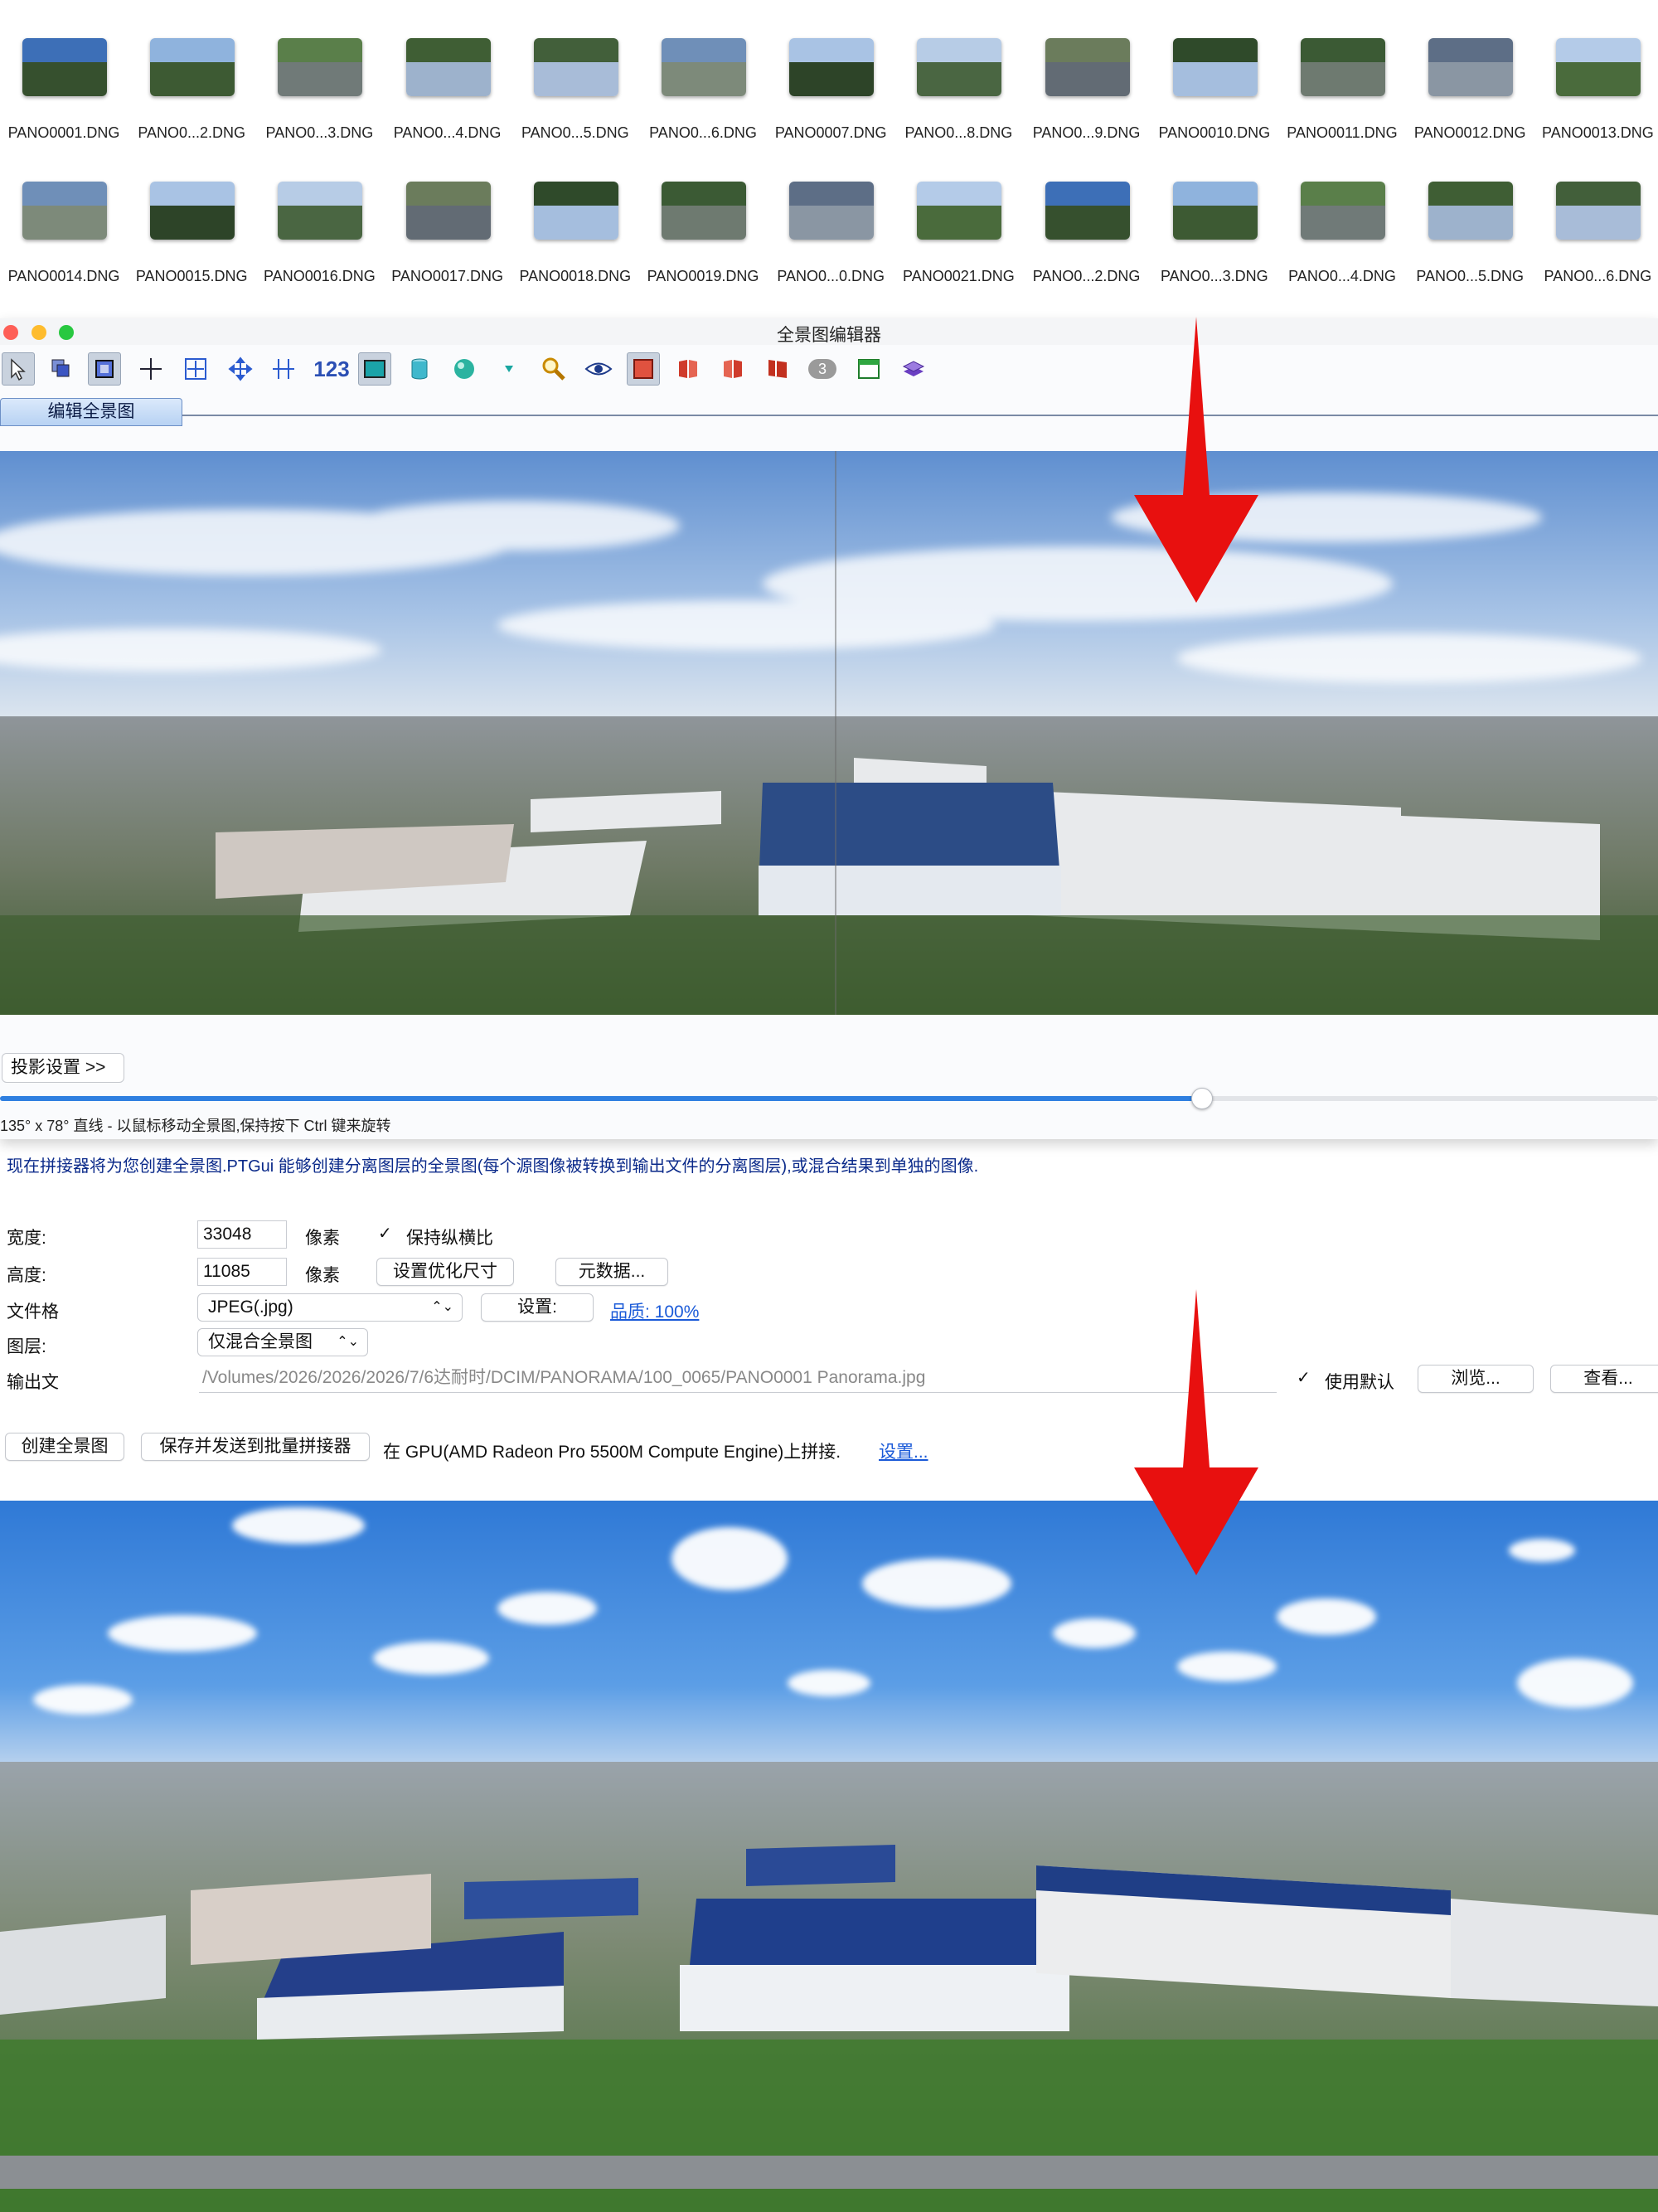 Image resolution: width=1658 pixels, height=2212 pixels. I want to click on thumbnail-item: PANO0007.DNG, so click(830, 70).